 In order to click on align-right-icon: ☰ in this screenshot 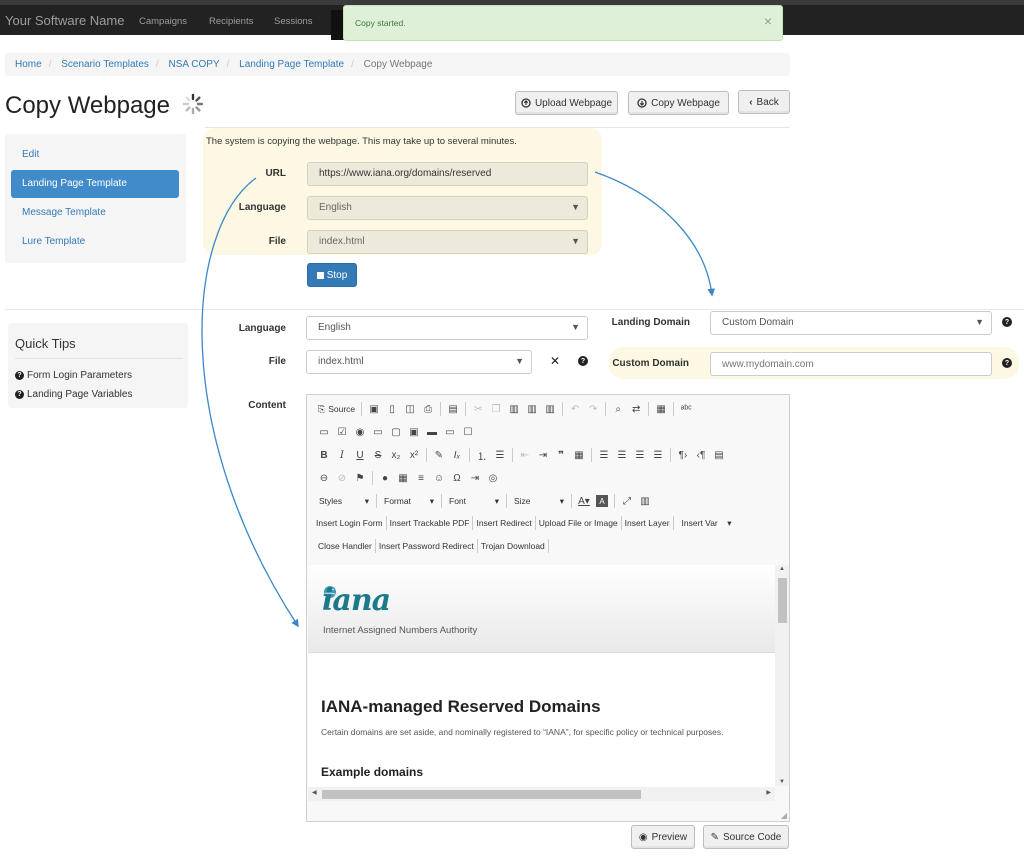, I will do `click(640, 455)`.